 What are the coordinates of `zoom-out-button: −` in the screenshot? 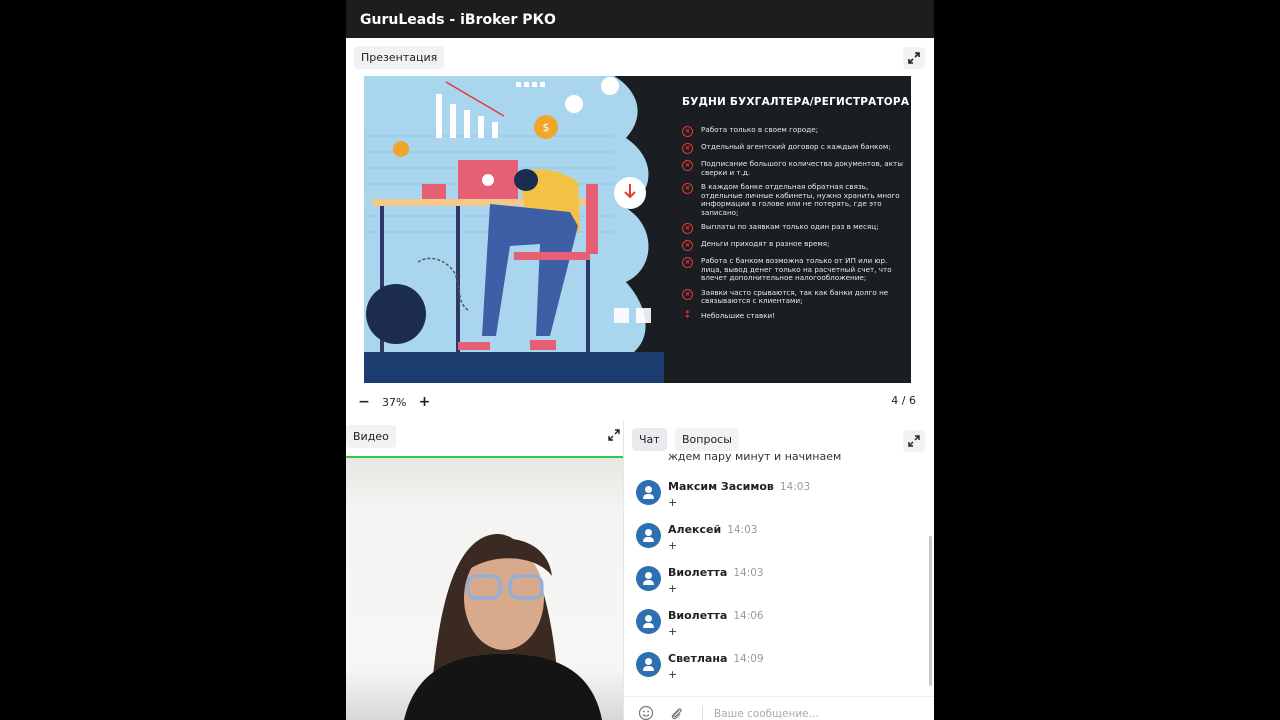 It's located at (364, 402).